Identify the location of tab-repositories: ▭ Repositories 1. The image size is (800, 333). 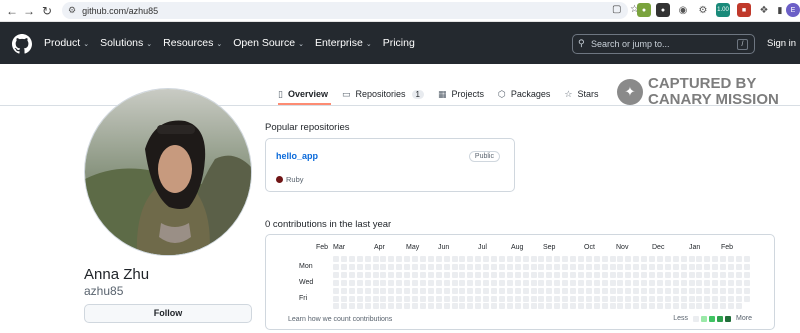
(383, 94).